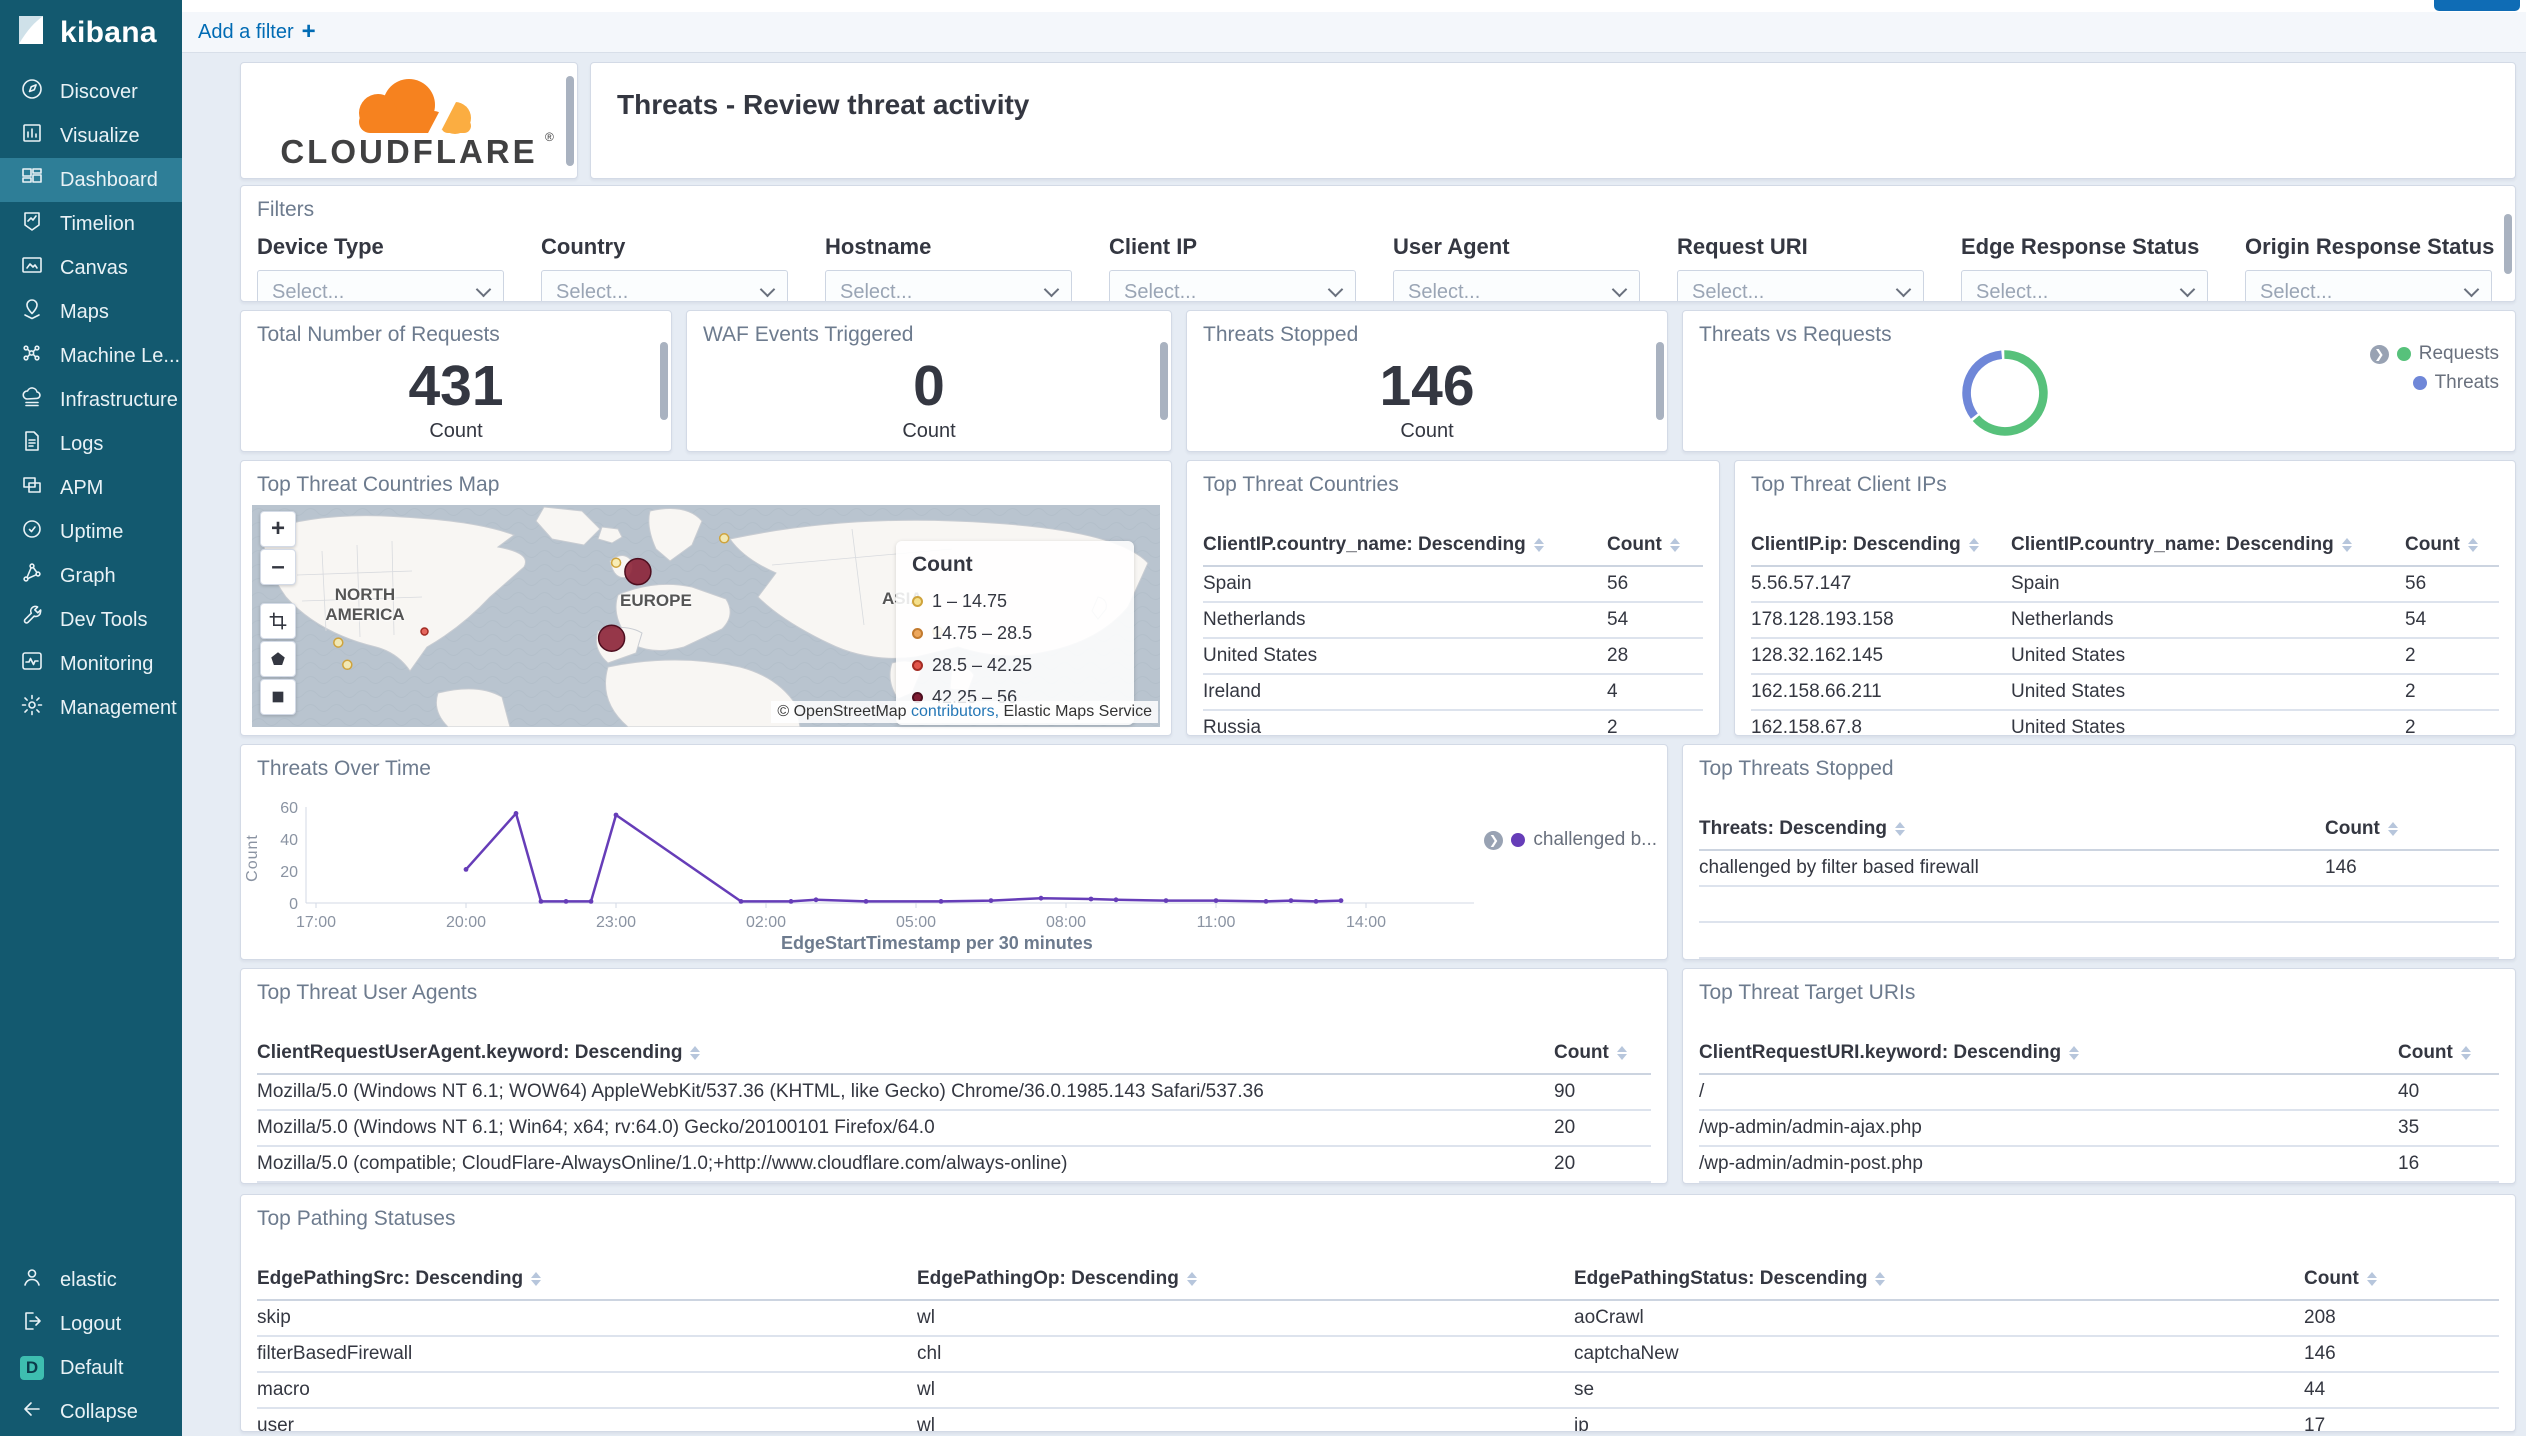 This screenshot has width=2526, height=1436. What do you see at coordinates (1939, 1279) in the screenshot?
I see `column-header: EdgePathingStatus: Descending` at bounding box center [1939, 1279].